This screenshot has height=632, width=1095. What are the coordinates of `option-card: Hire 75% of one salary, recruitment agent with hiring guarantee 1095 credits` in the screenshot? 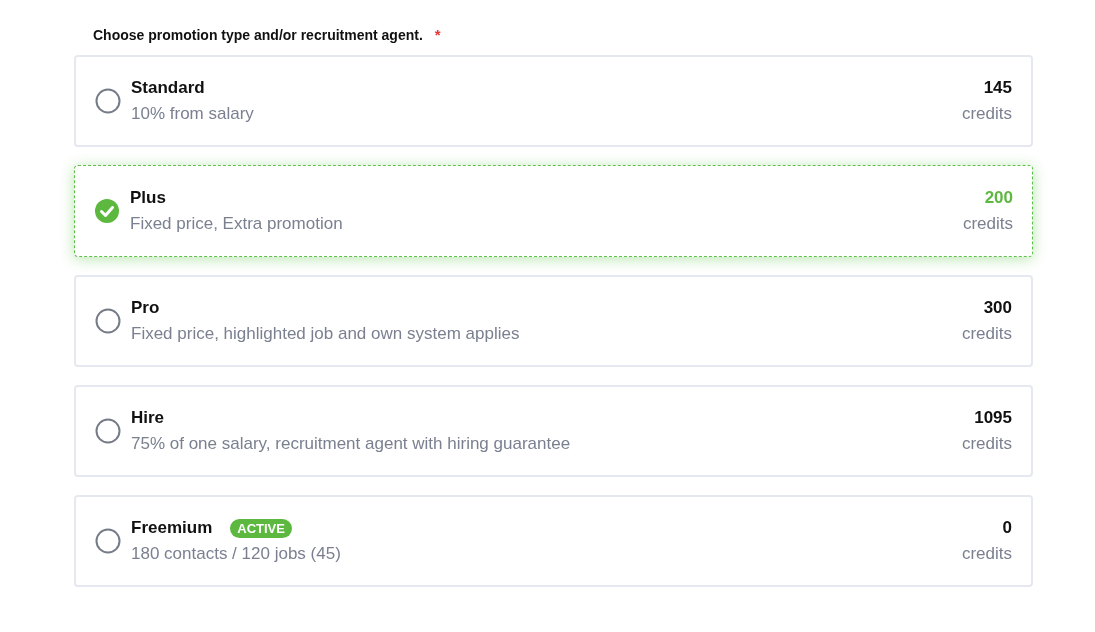 It's located at (553, 431).